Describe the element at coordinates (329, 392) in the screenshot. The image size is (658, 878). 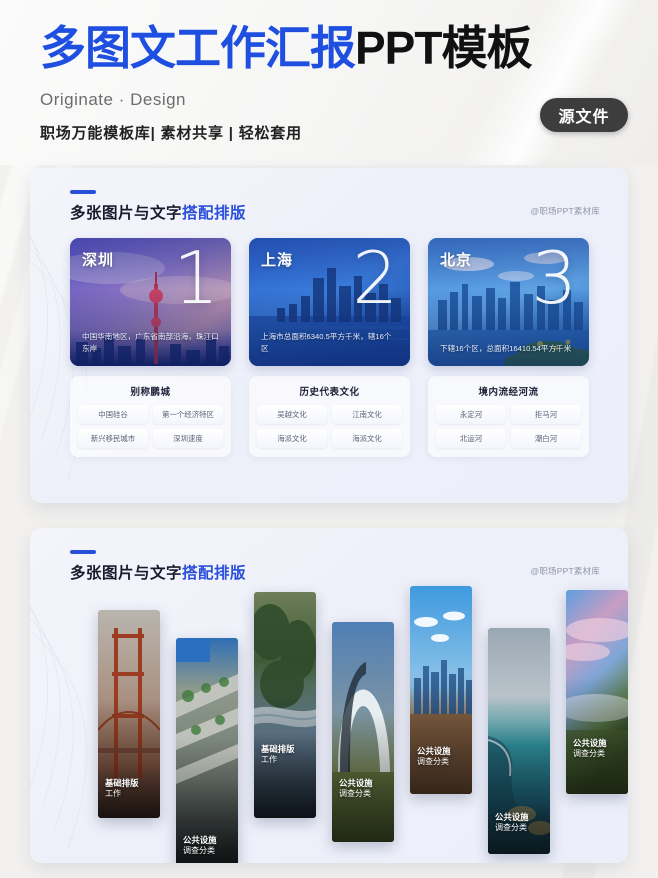
I see `tag-block-heading: 历史代表文化` at that location.